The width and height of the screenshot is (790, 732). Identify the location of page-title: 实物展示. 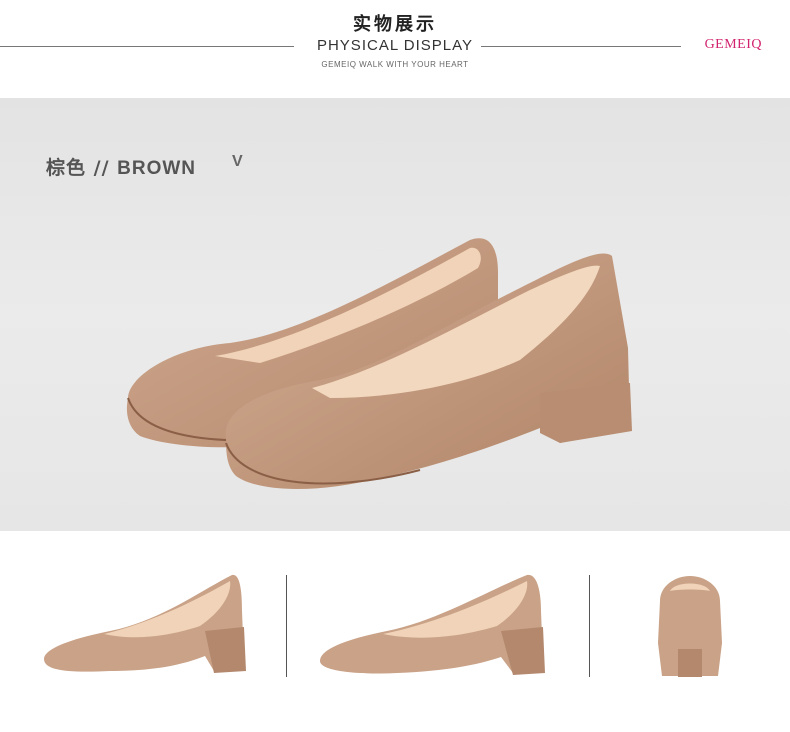
(395, 24).